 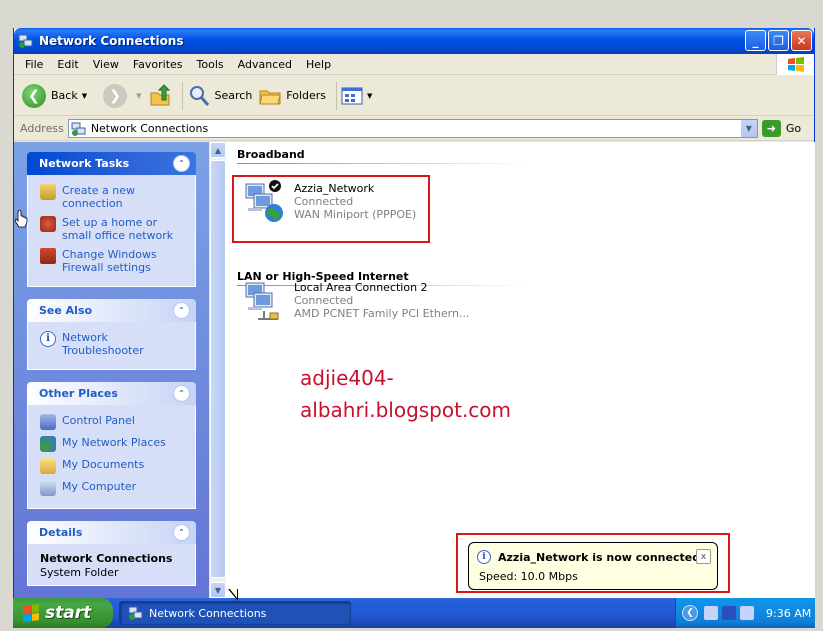 I want to click on back-button: ❮ Back ▼, so click(x=54, y=95).